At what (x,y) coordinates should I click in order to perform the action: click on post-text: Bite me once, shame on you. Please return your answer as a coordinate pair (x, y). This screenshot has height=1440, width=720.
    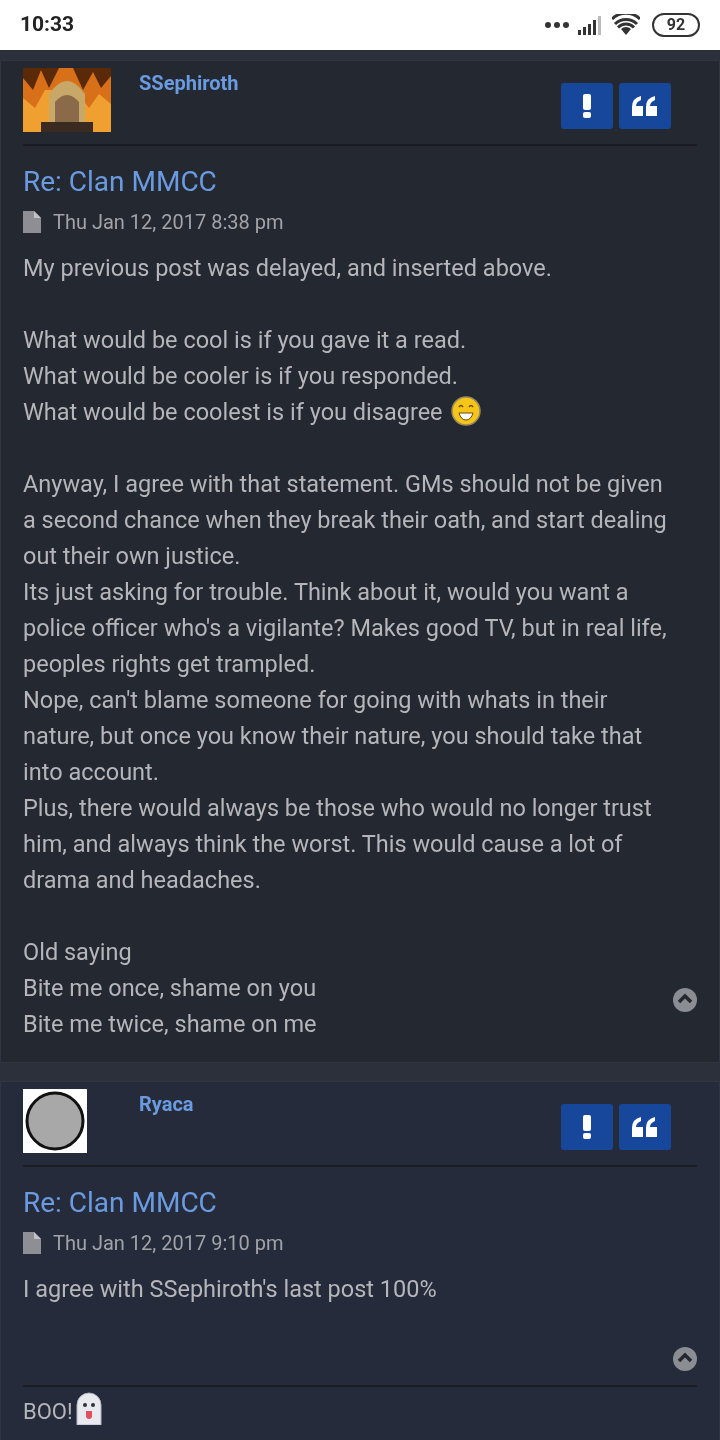
    Looking at the image, I should click on (170, 988).